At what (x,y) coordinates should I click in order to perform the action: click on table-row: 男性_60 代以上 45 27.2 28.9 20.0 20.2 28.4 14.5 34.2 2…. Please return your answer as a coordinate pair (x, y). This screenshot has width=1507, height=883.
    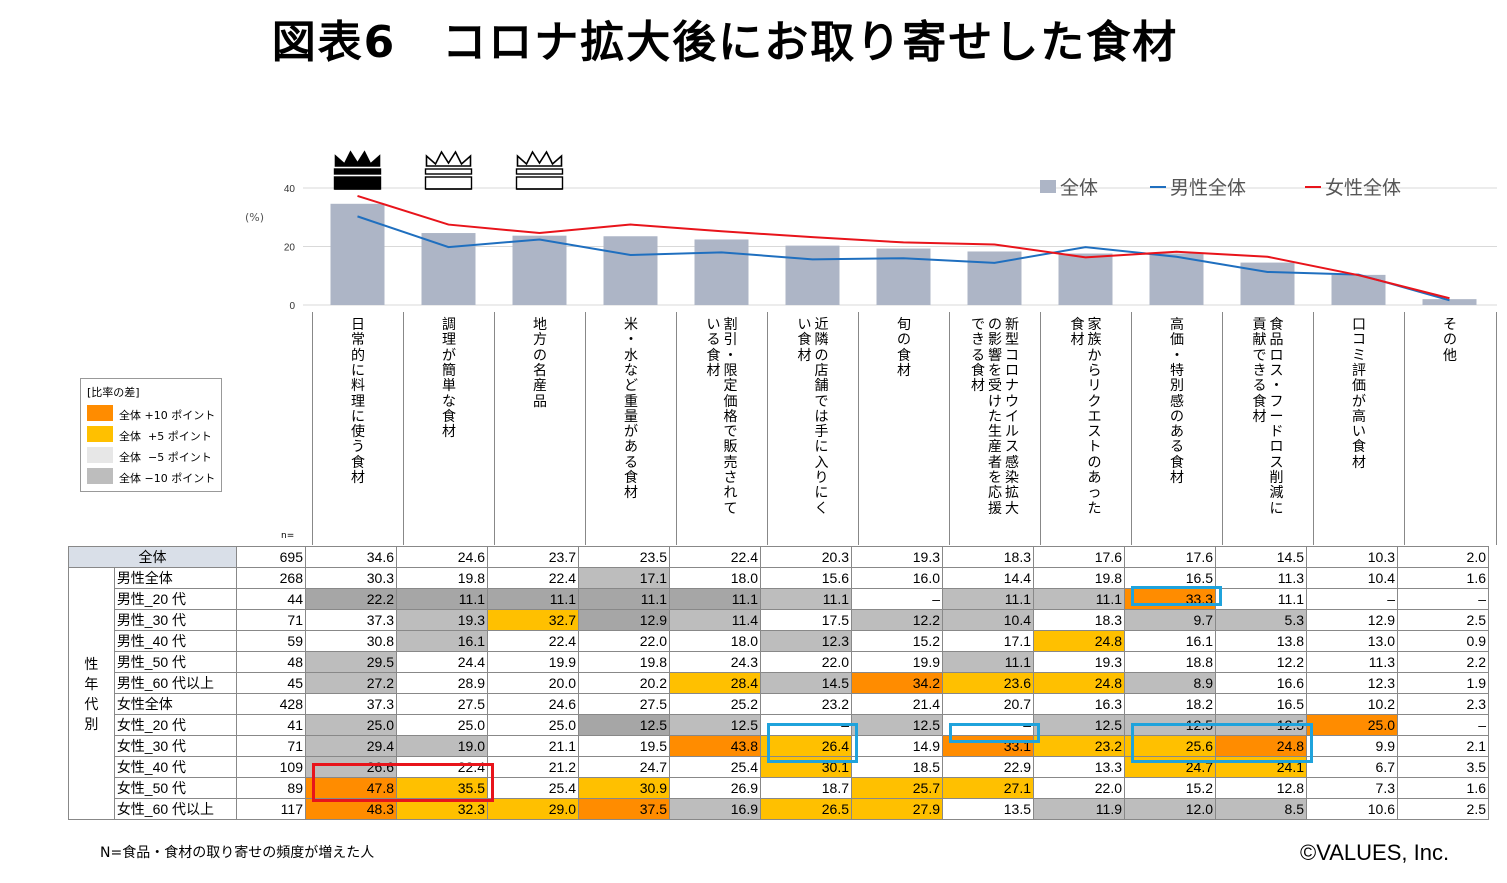
    Looking at the image, I should click on (779, 683).